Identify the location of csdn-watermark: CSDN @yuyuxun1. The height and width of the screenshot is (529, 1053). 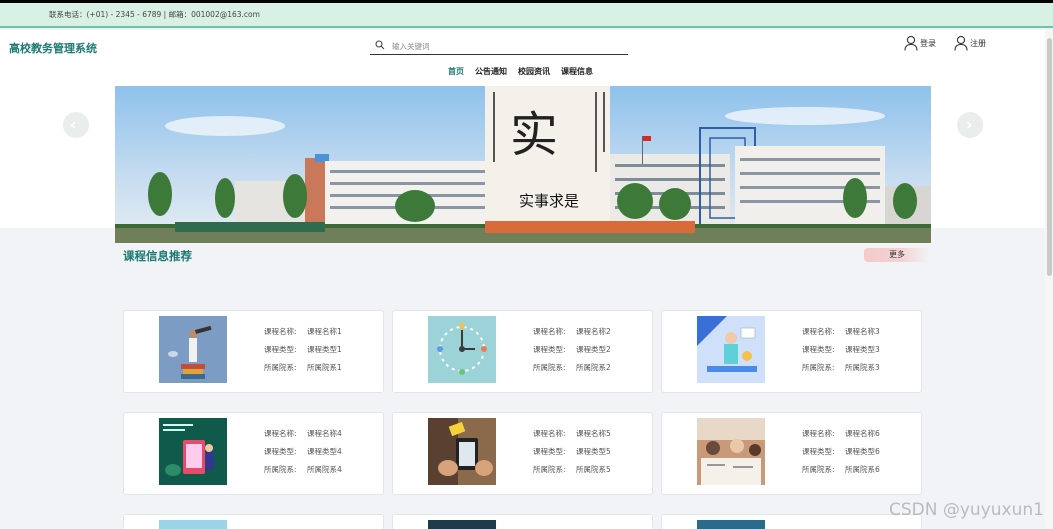
(966, 510).